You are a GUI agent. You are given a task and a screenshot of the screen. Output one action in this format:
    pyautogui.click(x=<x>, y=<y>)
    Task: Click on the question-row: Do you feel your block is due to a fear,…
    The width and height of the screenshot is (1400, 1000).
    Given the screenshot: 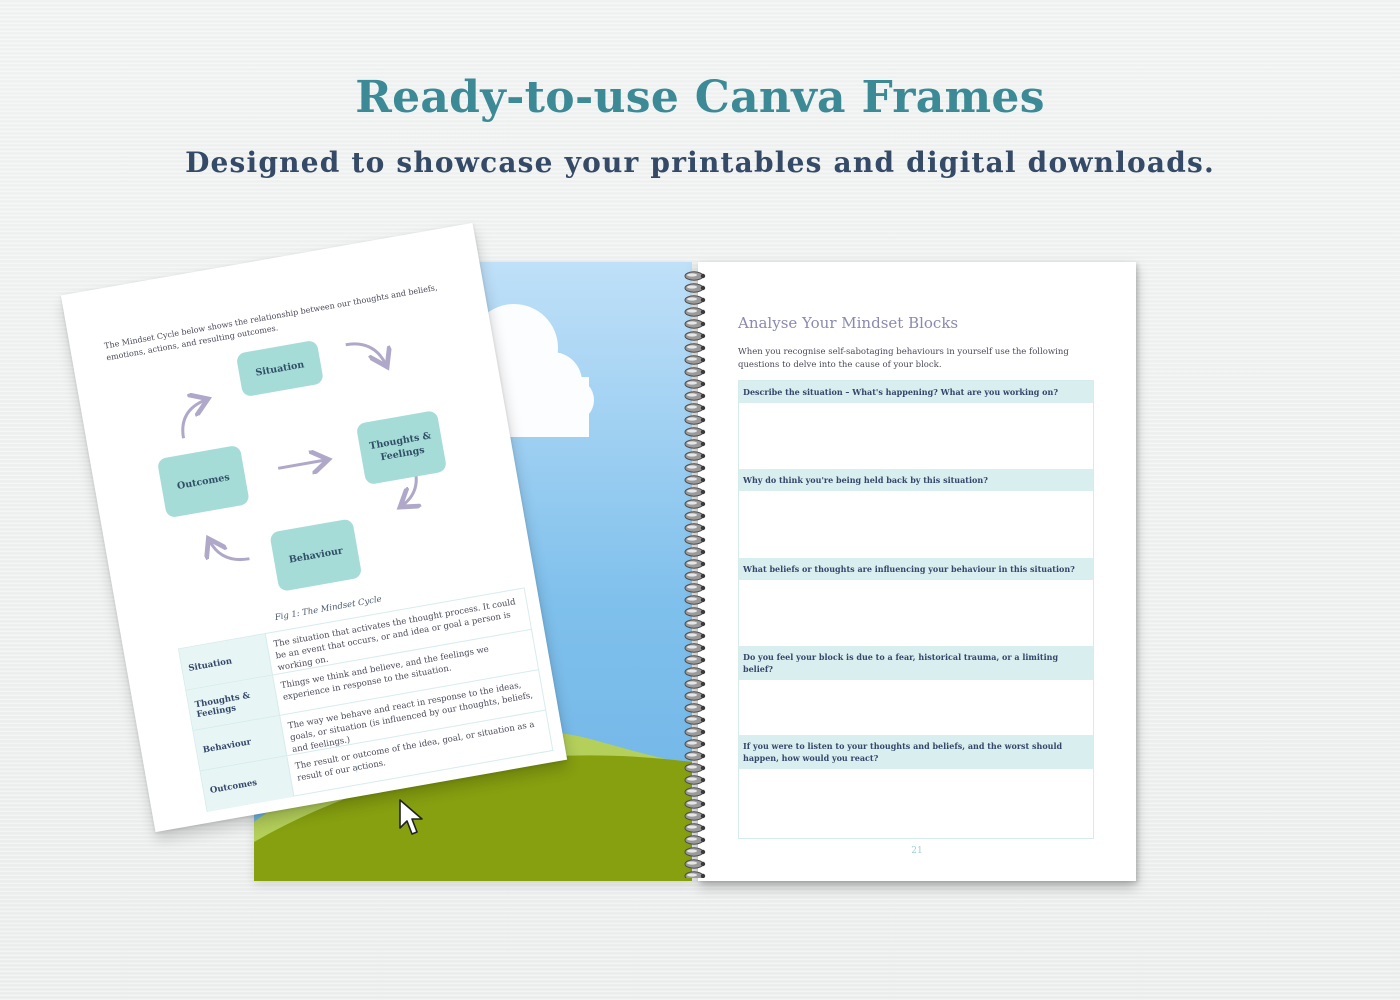 What is the action you would take?
    pyautogui.click(x=916, y=663)
    